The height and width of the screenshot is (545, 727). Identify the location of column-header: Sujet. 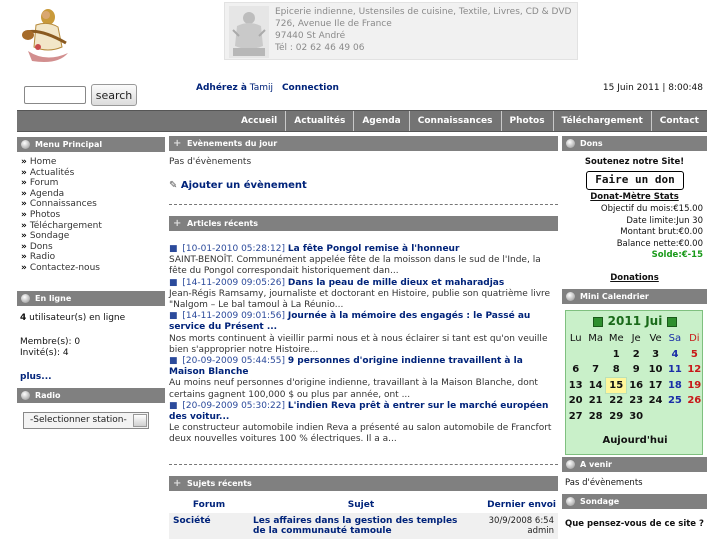
(361, 505).